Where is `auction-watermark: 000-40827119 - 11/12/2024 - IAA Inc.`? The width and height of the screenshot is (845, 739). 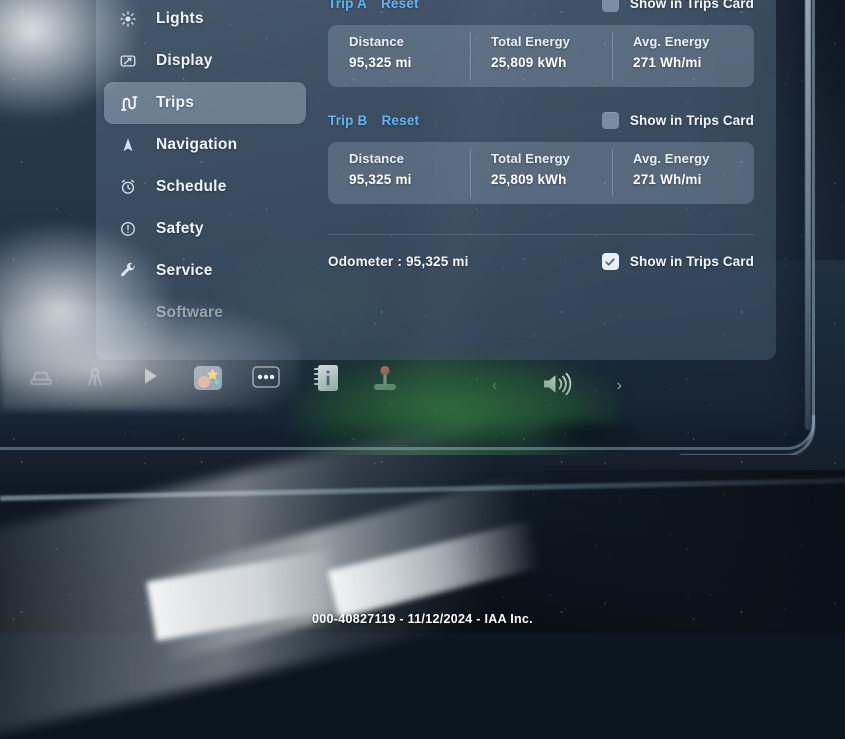 auction-watermark: 000-40827119 - 11/12/2024 - IAA Inc. is located at coordinates (422, 619).